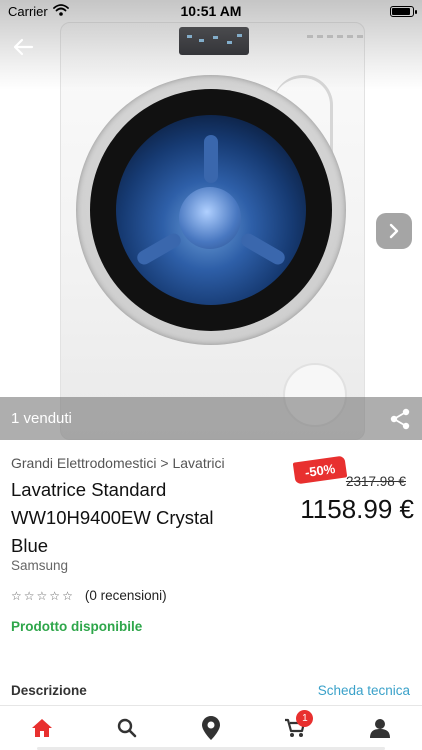 The image size is (422, 750). What do you see at coordinates (77, 626) in the screenshot?
I see `availability-status: Prodotto disponibile` at bounding box center [77, 626].